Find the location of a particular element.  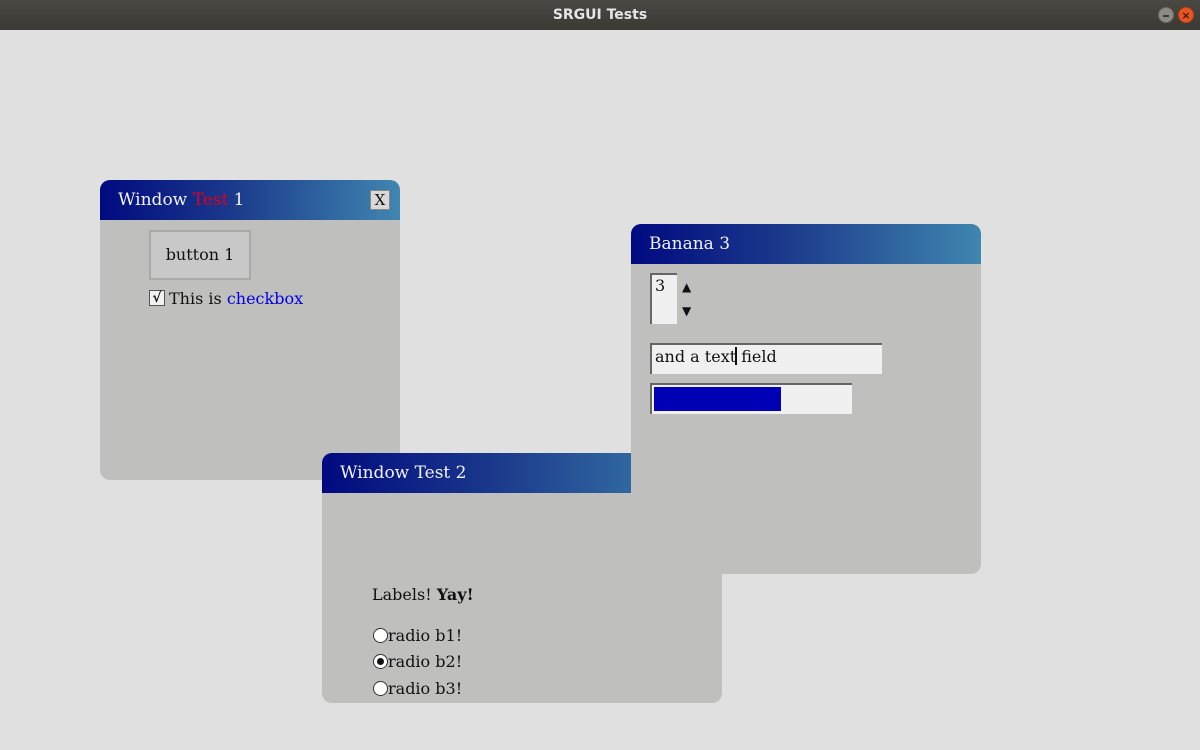

minimize-button is located at coordinates (1166, 15).